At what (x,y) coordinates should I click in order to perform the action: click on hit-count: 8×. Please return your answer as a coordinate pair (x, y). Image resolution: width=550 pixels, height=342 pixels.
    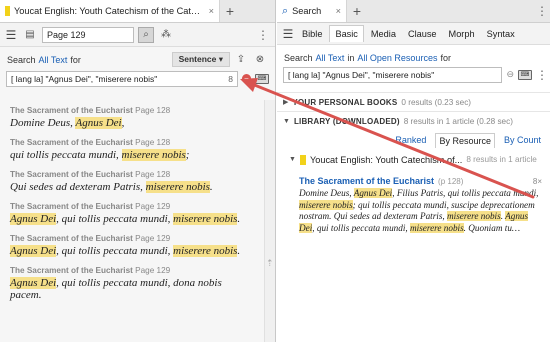
    Looking at the image, I should click on (537, 181).